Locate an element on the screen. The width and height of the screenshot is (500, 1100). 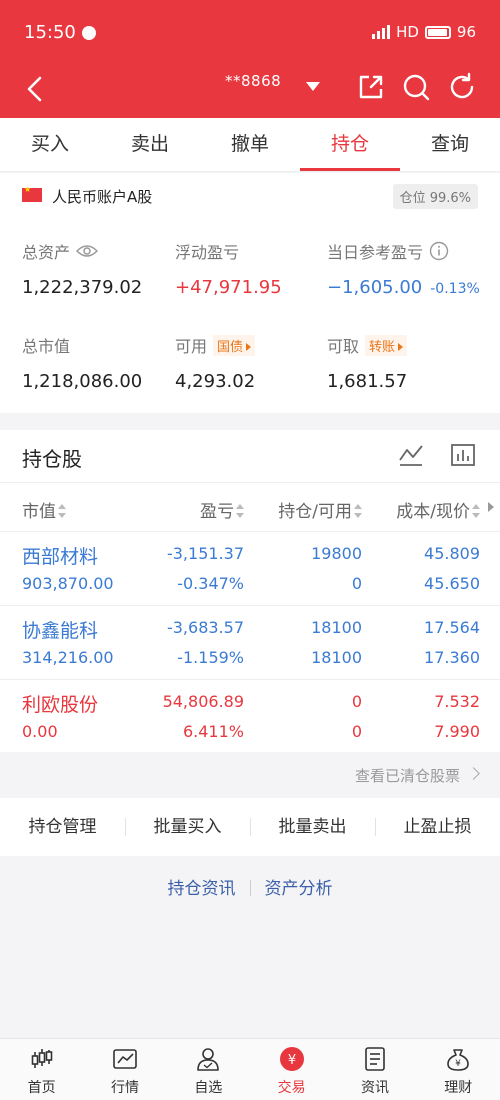
total-assets-label: 总资产 is located at coordinates (46, 252).